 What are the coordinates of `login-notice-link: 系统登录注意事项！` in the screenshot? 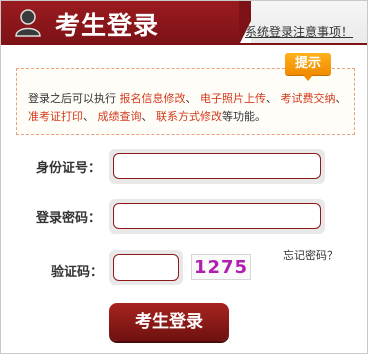 It's located at (299, 31).